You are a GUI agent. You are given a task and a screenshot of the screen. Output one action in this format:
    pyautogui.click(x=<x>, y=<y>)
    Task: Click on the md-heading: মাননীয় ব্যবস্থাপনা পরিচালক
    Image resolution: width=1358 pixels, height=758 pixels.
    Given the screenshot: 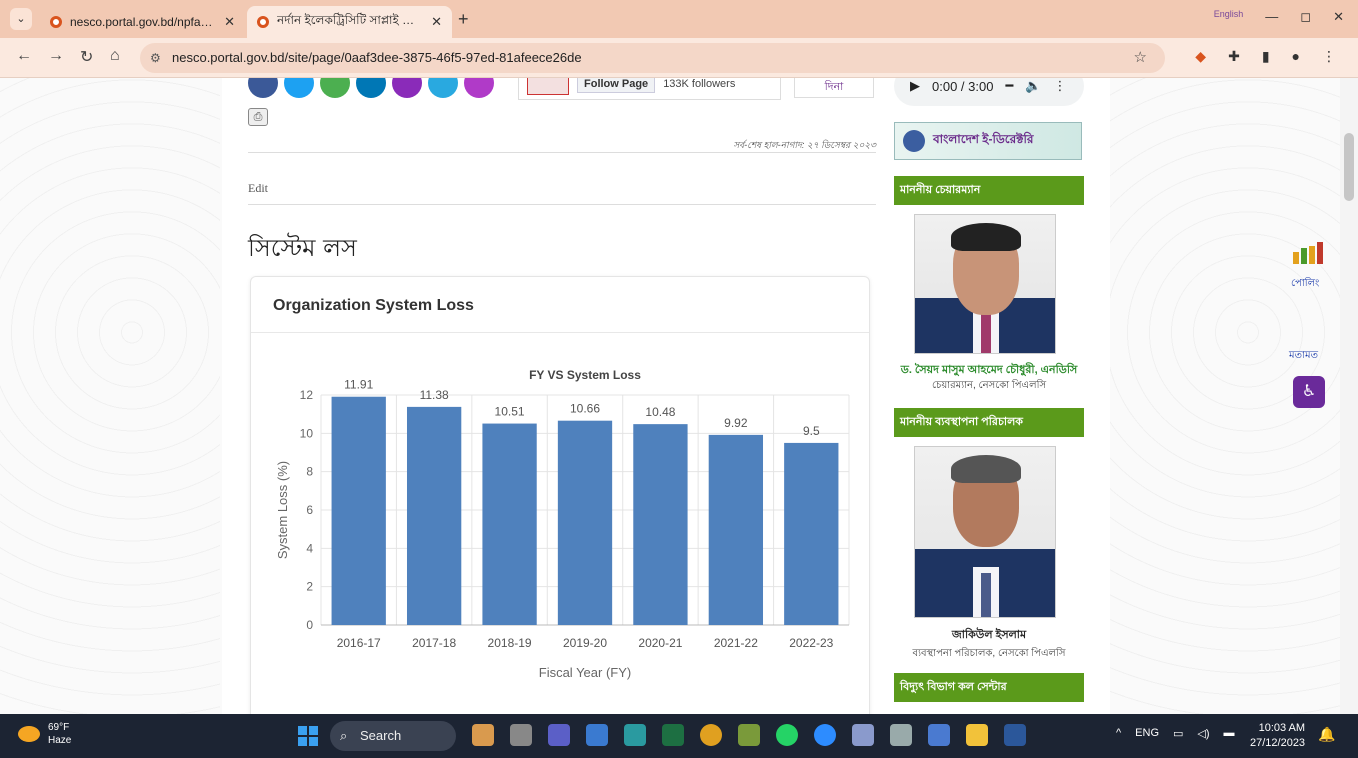 What is the action you would take?
    pyautogui.click(x=989, y=422)
    